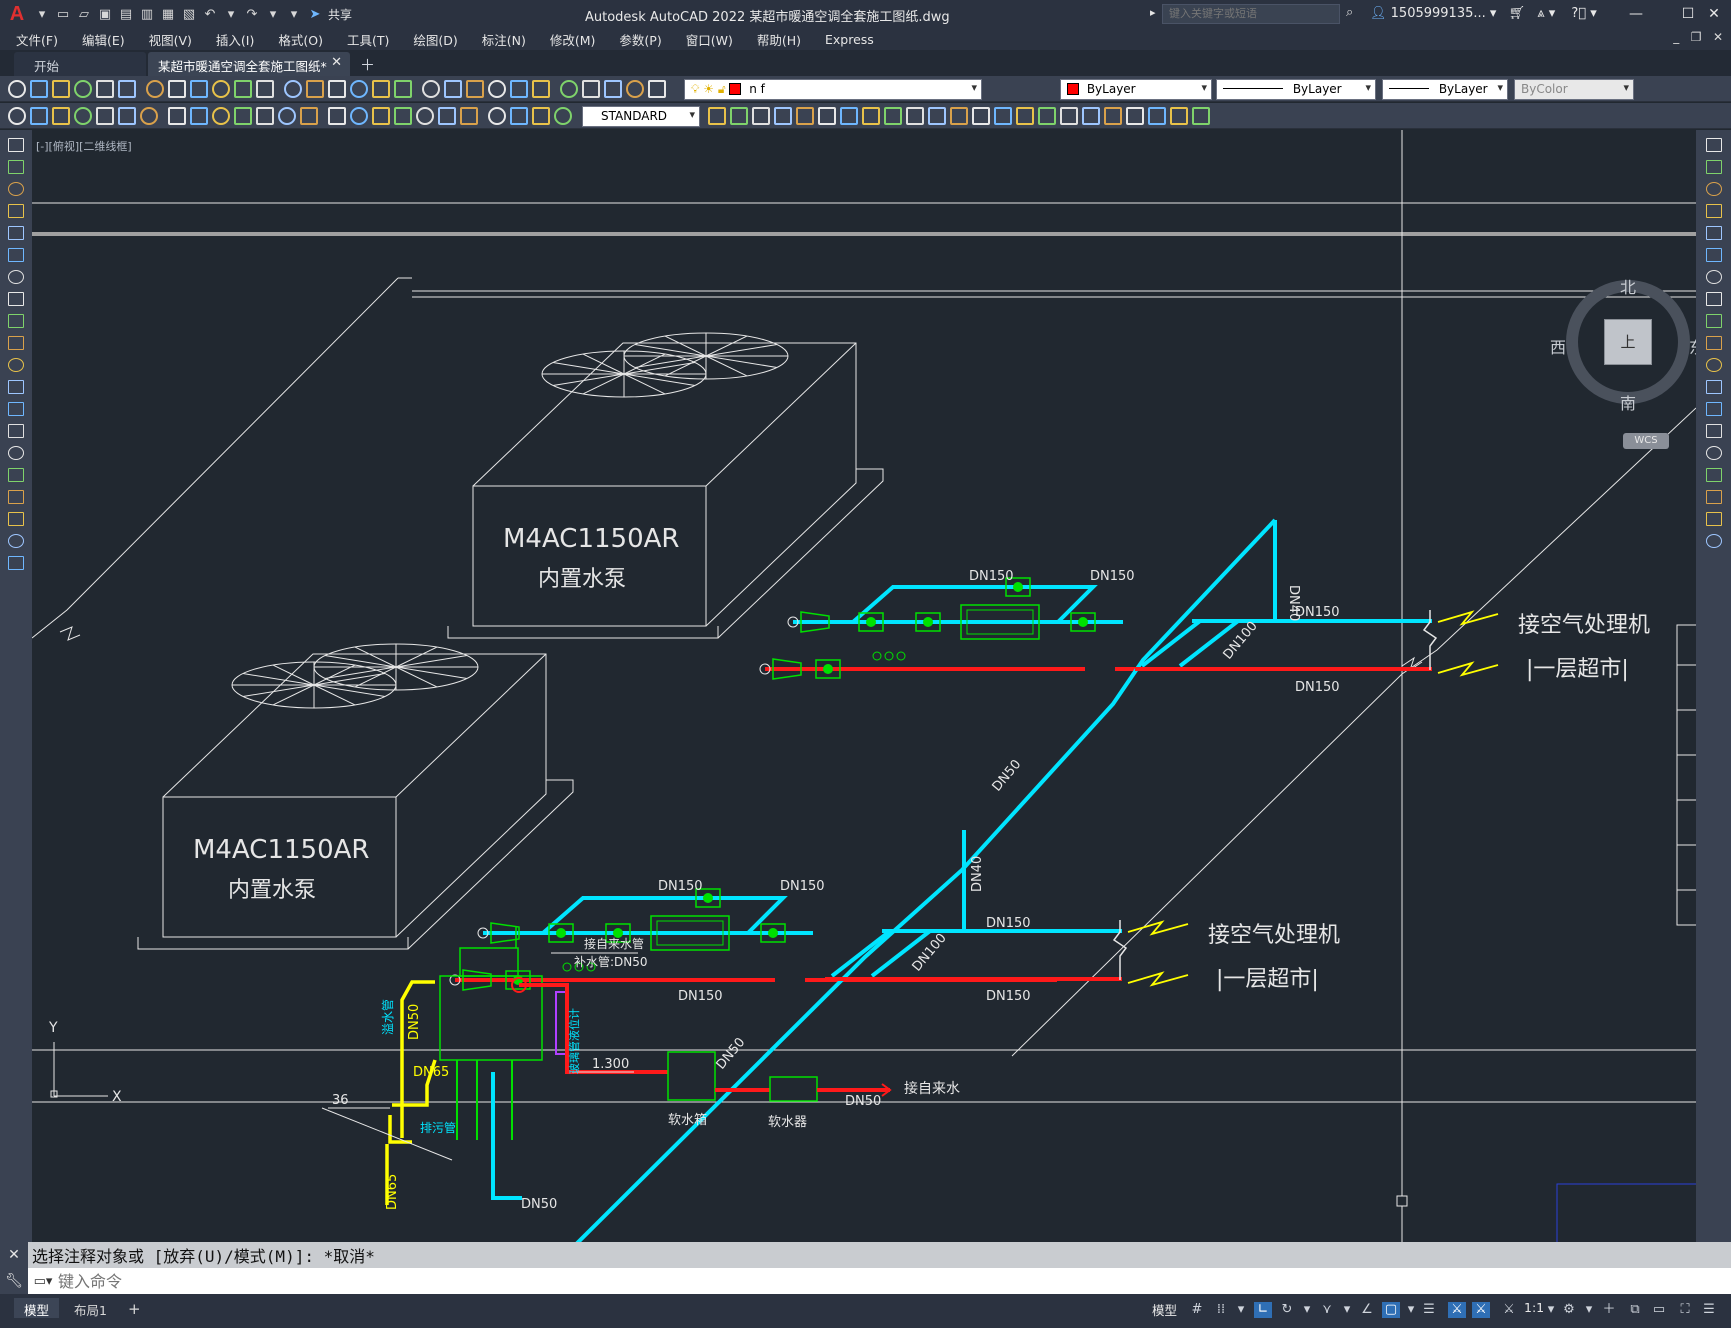 This screenshot has width=1731, height=1328. What do you see at coordinates (168, 14) in the screenshot?
I see `save-web-icon: ▦` at bounding box center [168, 14].